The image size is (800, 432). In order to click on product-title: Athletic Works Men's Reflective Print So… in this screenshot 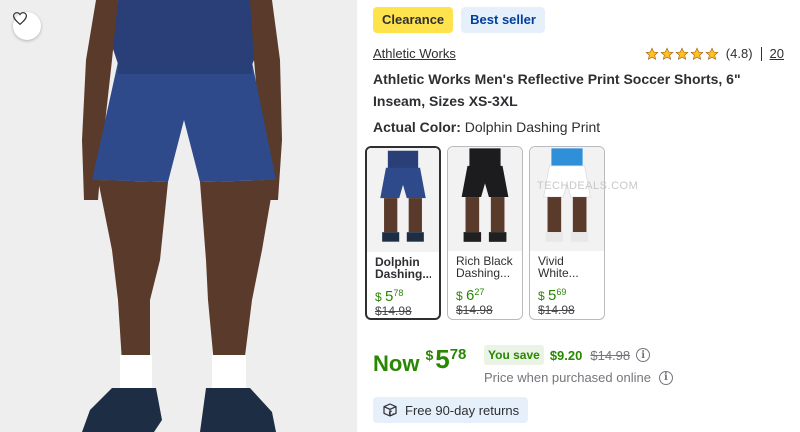, I will do `click(557, 90)`.